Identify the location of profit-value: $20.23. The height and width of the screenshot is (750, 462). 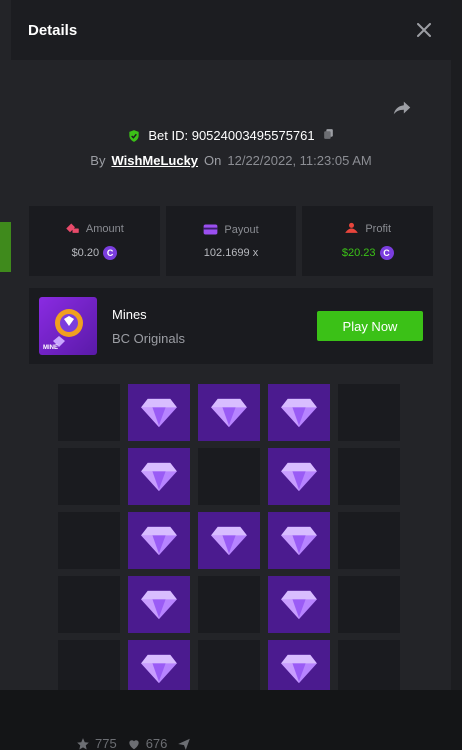
(358, 253).